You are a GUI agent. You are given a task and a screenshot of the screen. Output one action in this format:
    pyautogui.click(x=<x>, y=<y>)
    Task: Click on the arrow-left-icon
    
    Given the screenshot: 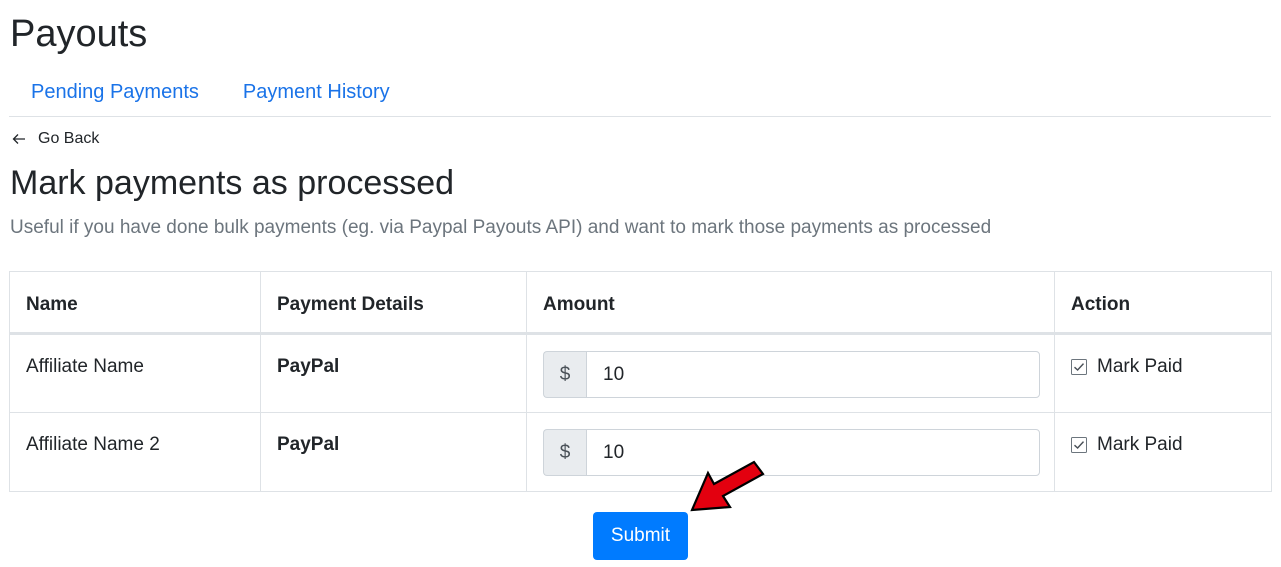 What is the action you would take?
    pyautogui.click(x=18, y=139)
    